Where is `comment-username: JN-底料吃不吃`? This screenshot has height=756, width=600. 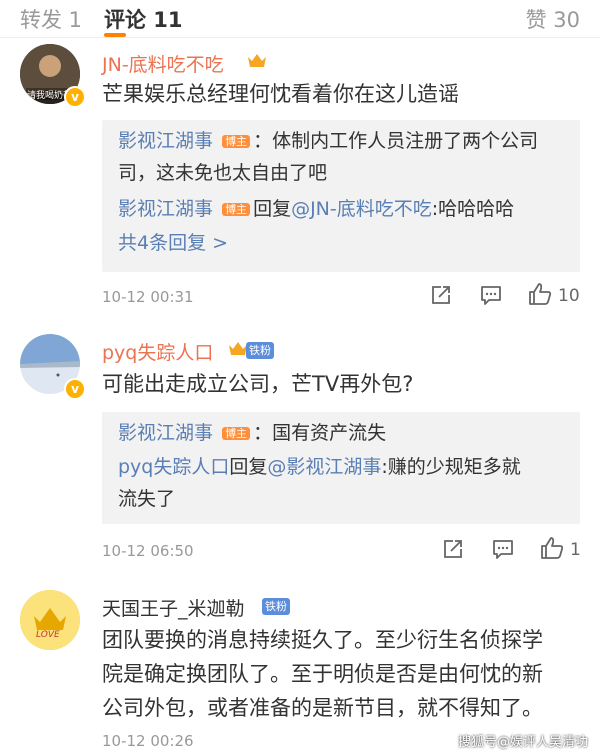
comment-username: JN-底料吃不吃 is located at coordinates (163, 63).